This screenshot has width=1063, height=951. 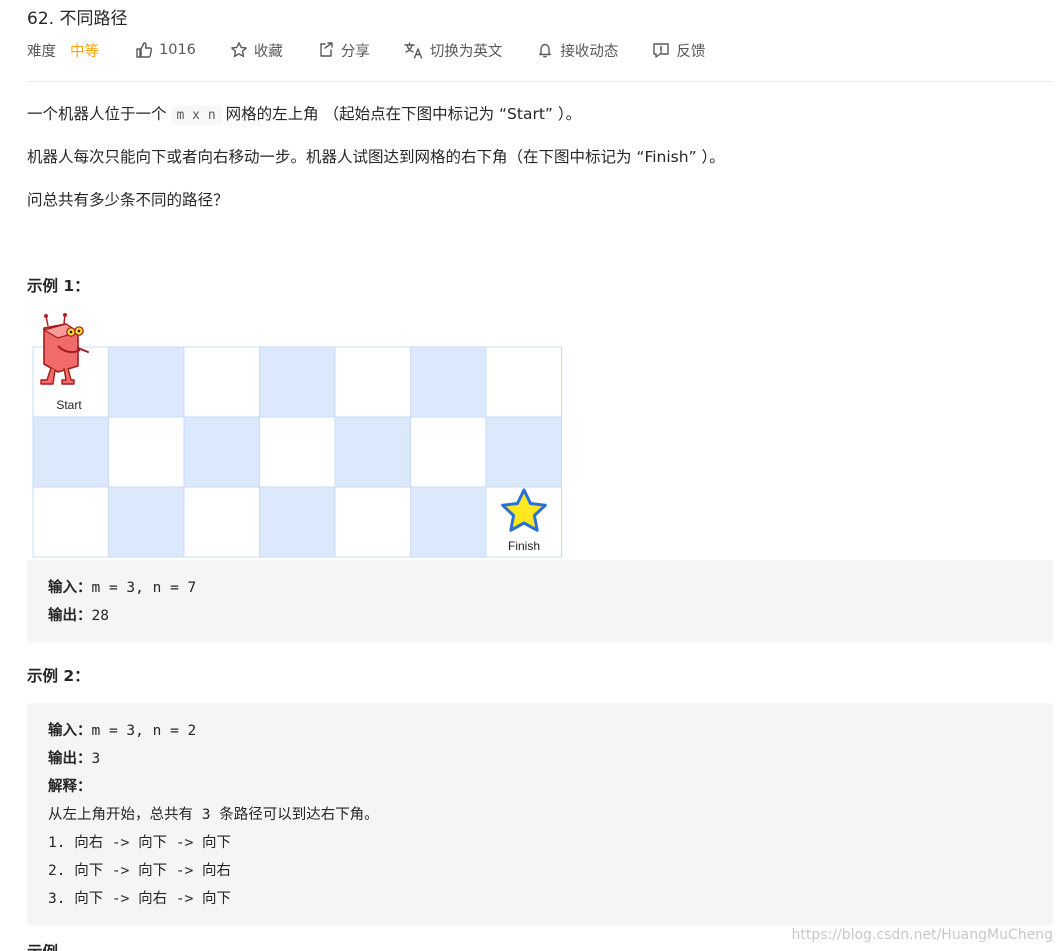 I want to click on example-1-input: 输入：m = 3, n = 7, so click(x=122, y=588).